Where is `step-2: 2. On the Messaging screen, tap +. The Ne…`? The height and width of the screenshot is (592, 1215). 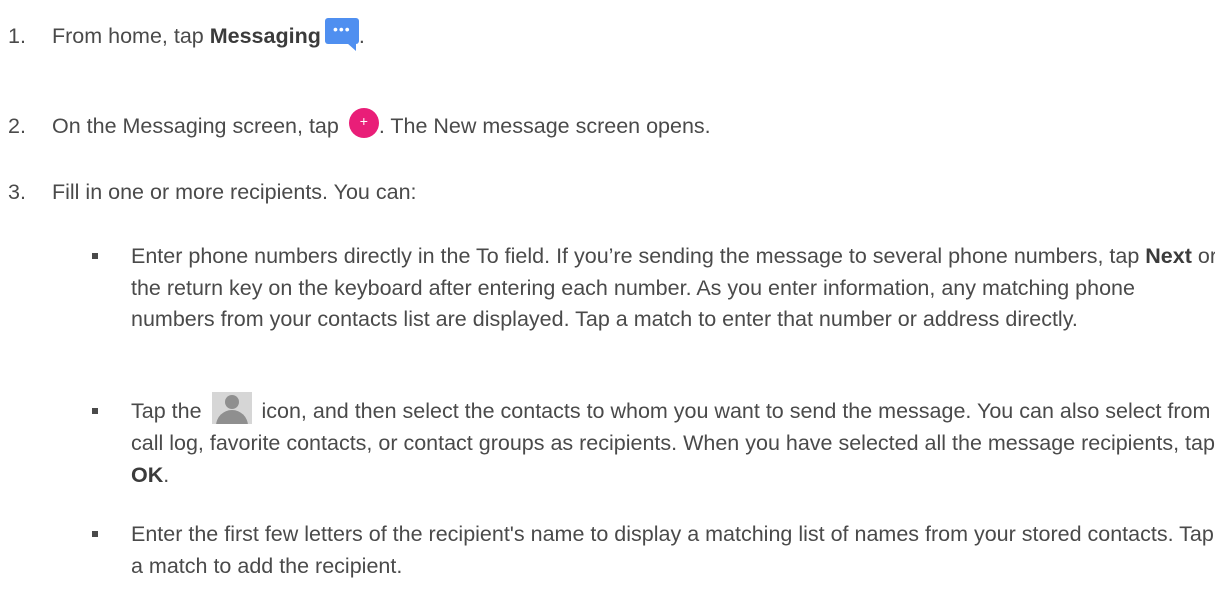
step-2: 2. On the Messaging screen, tap +. The Ne… is located at coordinates (359, 125).